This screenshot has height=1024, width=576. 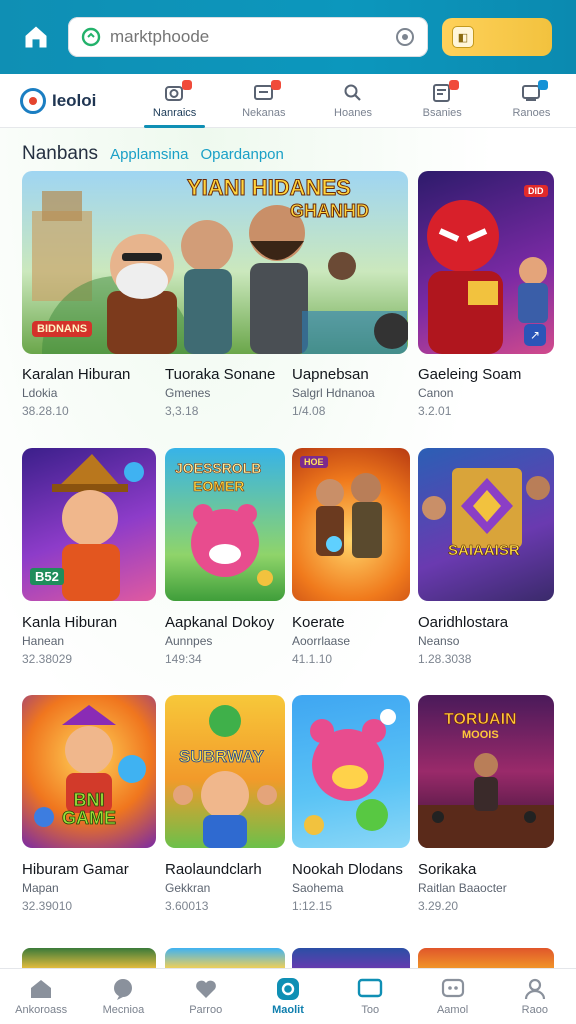 What do you see at coordinates (442, 101) in the screenshot?
I see `tab-3: Bsanies` at bounding box center [442, 101].